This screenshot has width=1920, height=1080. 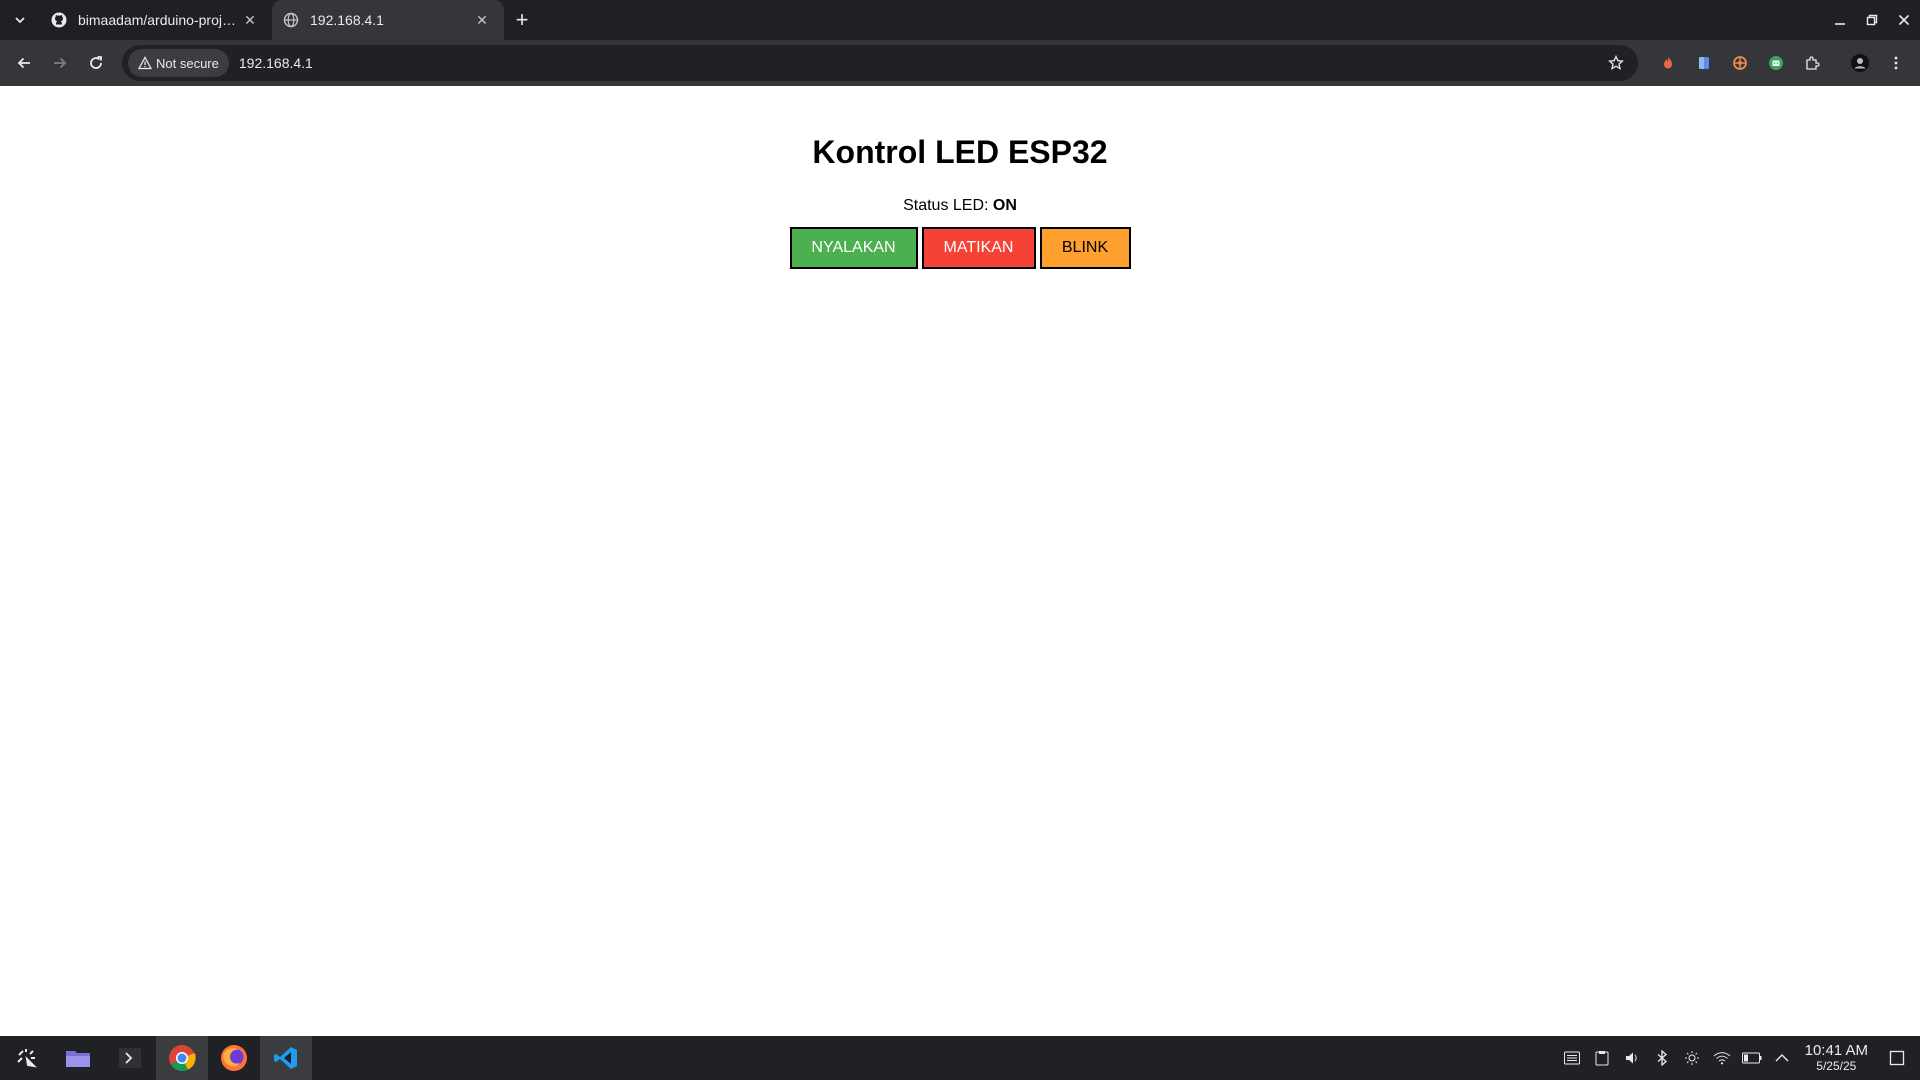 I want to click on back-icon, so click(x=24, y=63).